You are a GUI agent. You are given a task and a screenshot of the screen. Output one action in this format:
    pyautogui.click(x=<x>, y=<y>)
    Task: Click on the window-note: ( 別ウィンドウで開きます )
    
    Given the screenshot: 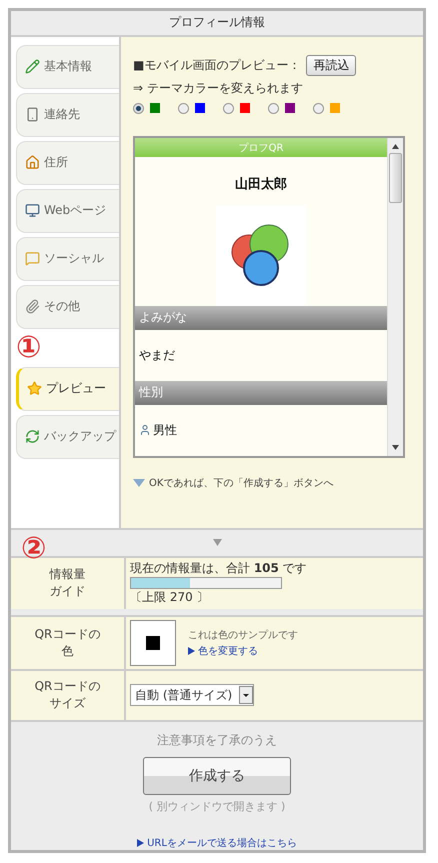 What is the action you would take?
    pyautogui.click(x=217, y=806)
    